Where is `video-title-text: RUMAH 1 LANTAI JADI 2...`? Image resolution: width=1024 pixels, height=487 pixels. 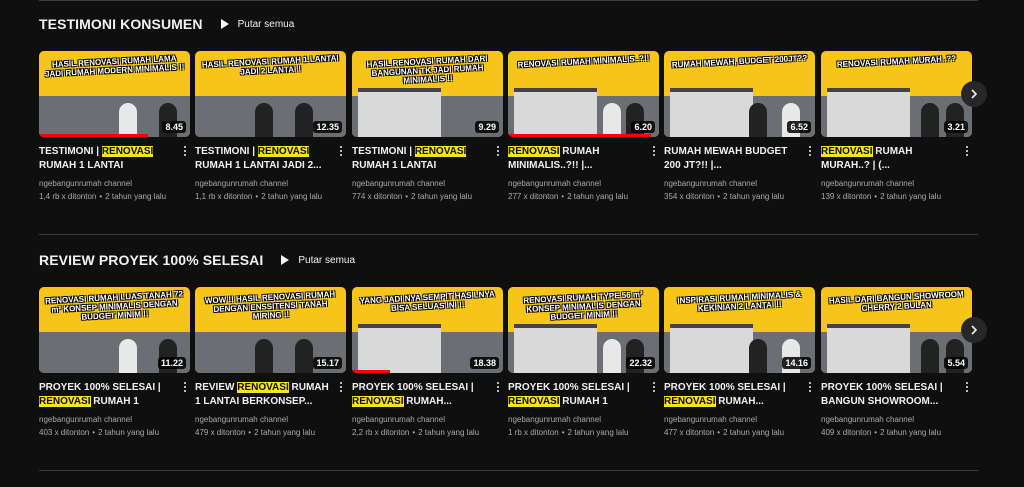 video-title-text: RUMAH 1 LANTAI JADI 2... is located at coordinates (258, 165).